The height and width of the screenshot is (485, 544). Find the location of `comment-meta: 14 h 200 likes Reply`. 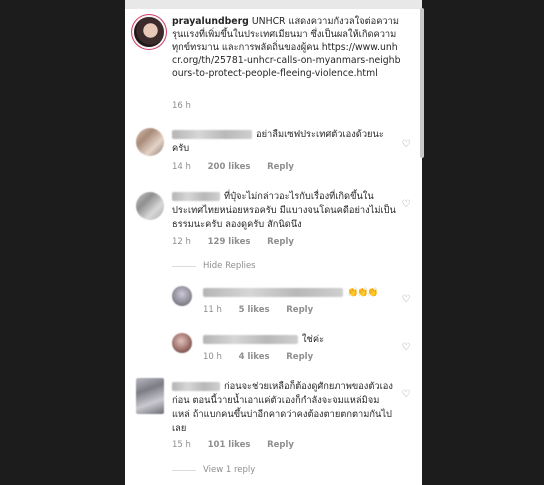

comment-meta: 14 h 200 likes Reply is located at coordinates (233, 167).